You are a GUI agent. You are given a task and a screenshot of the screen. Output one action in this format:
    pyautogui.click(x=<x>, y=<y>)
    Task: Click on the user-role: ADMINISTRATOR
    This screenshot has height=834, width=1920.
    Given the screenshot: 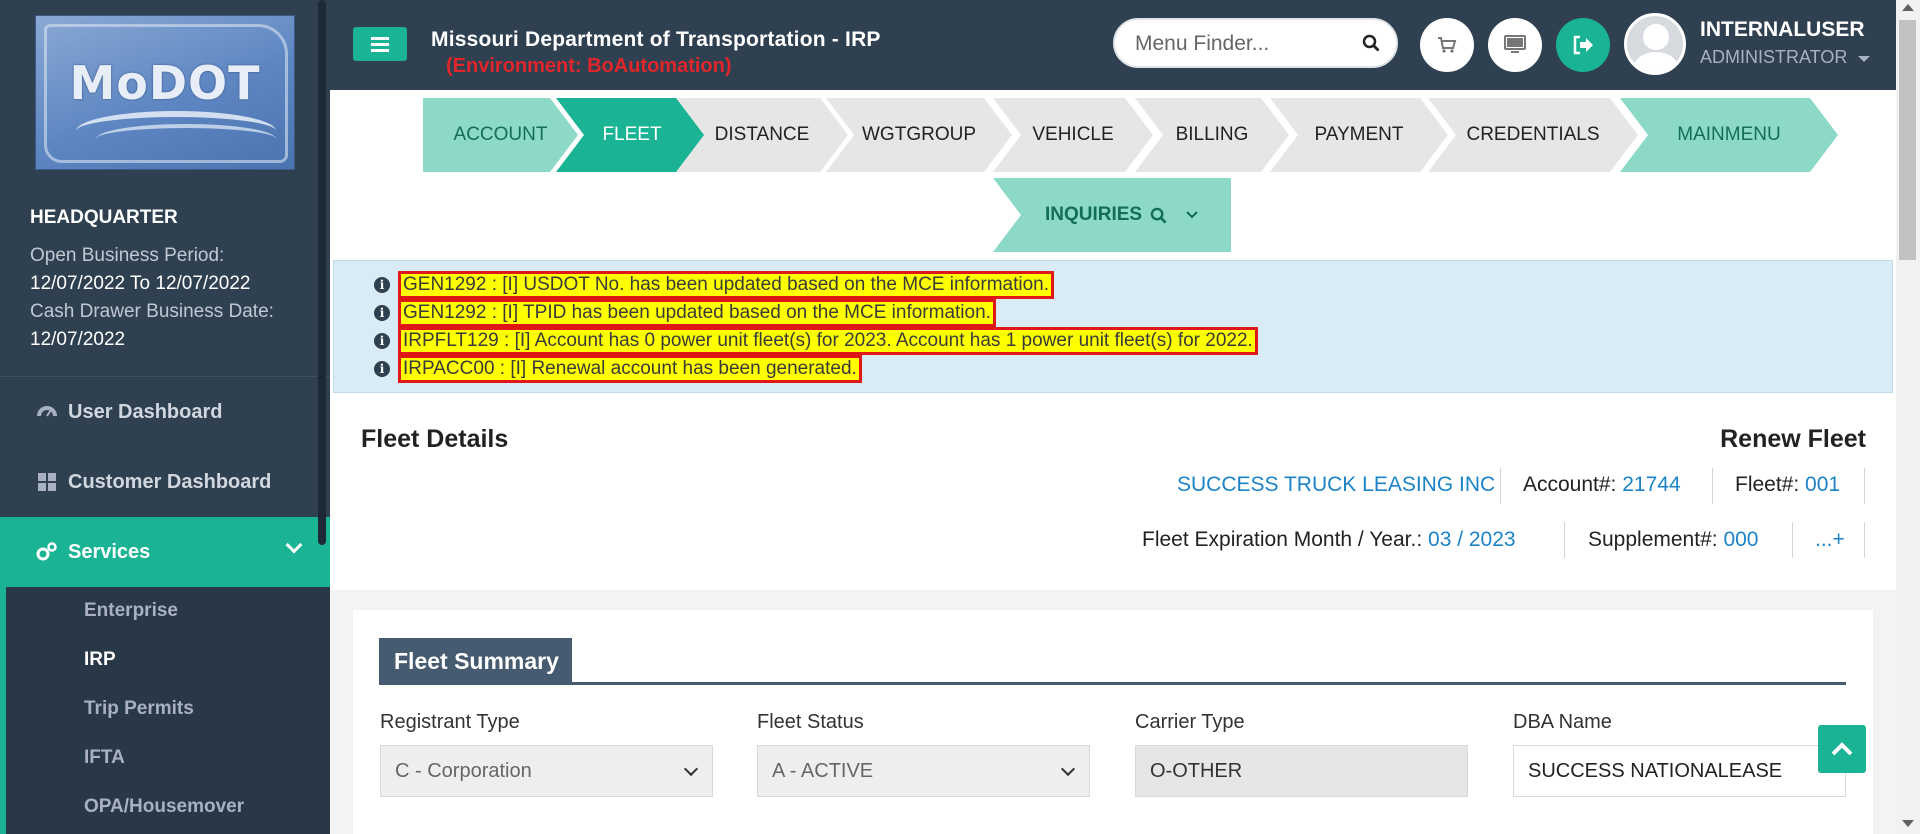 What is the action you would take?
    pyautogui.click(x=1773, y=57)
    